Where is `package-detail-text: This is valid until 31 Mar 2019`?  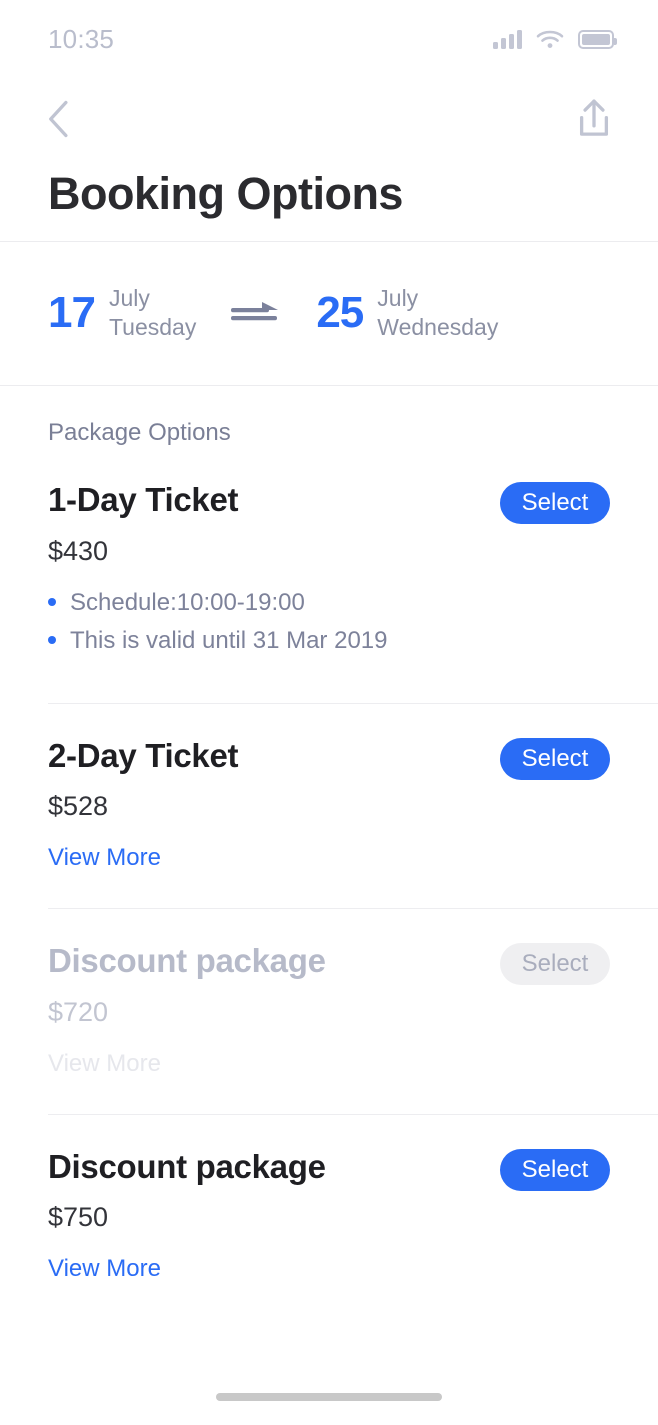 package-detail-text: This is valid until 31 Mar 2019 is located at coordinates (229, 640).